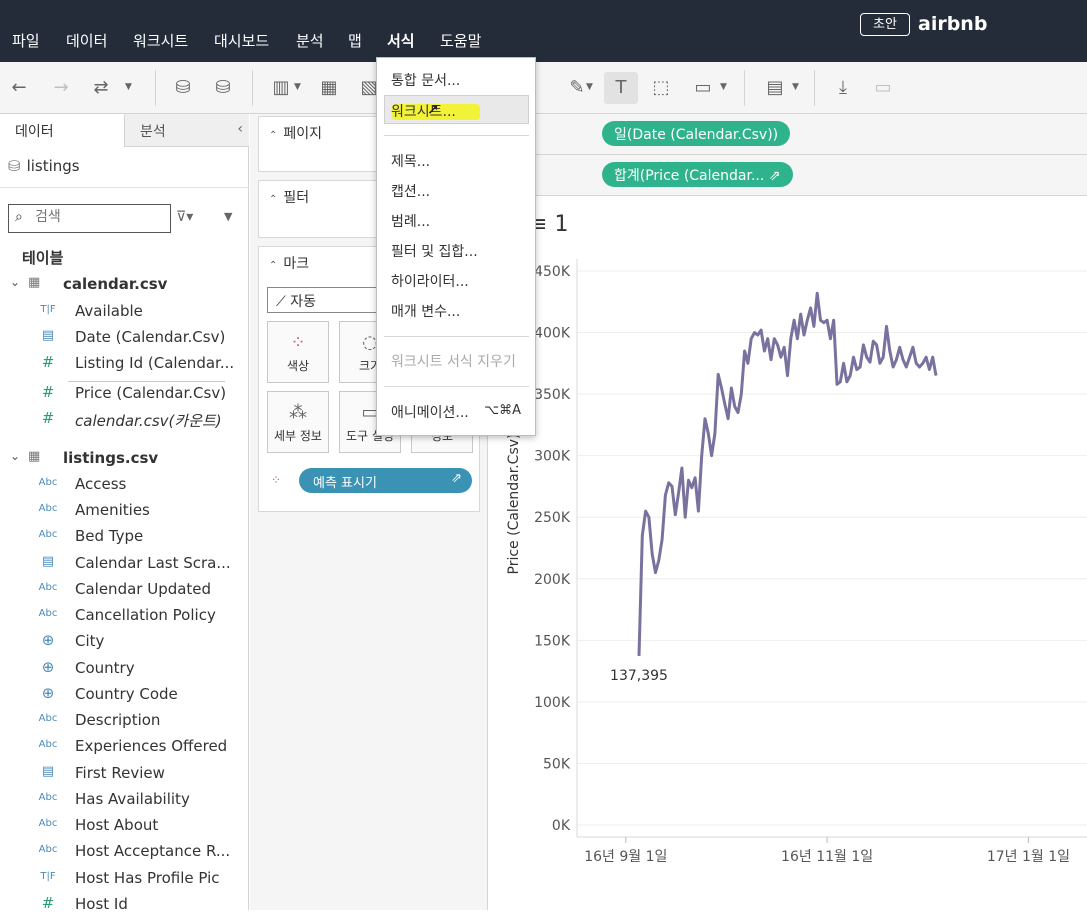  I want to click on text-label-icon: T, so click(621, 88).